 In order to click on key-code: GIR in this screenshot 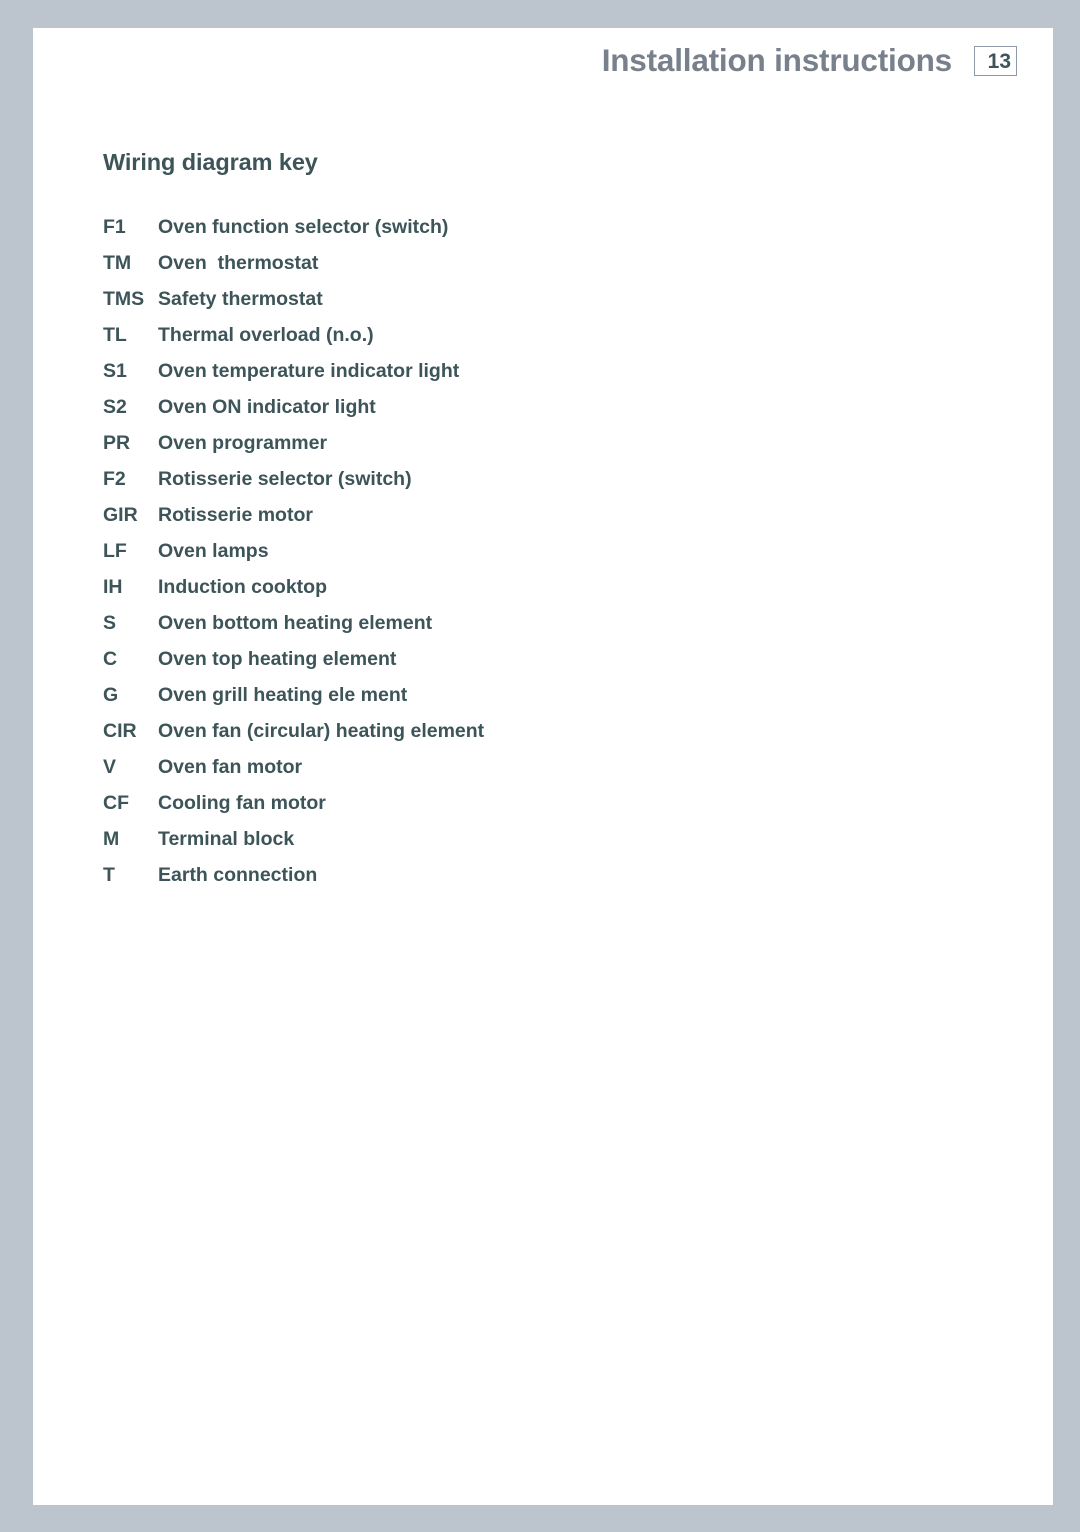, I will do `click(120, 515)`.